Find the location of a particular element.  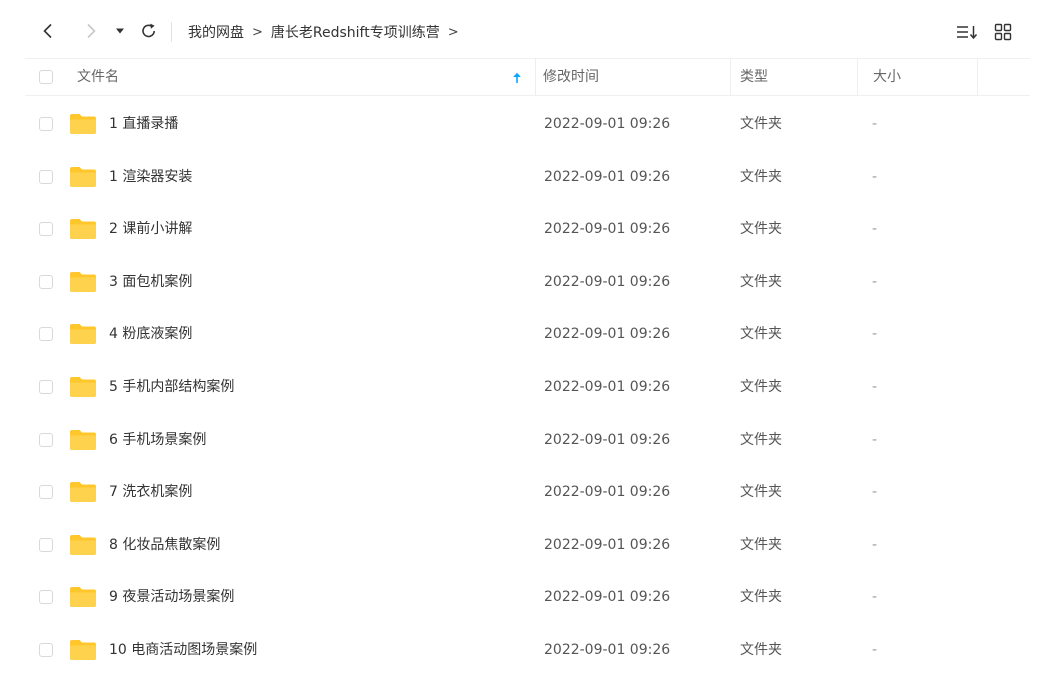

file-row: 1 直播录播 2022-09-01 09:26 文件夹 - is located at coordinates (527, 124).